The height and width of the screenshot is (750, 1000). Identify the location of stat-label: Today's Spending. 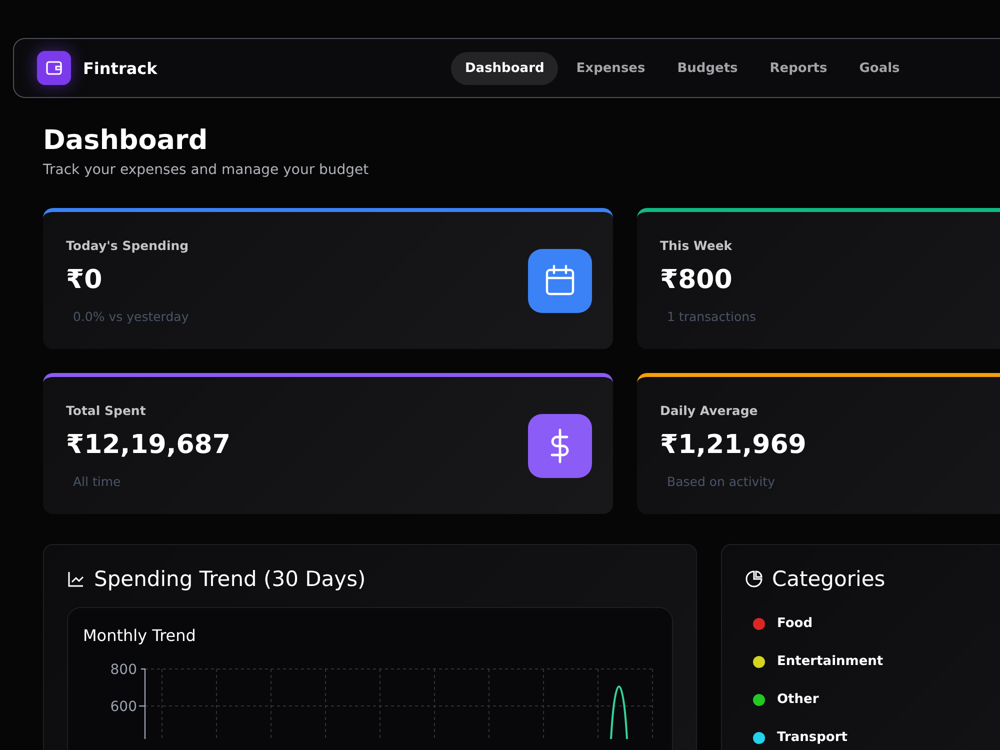
(127, 245).